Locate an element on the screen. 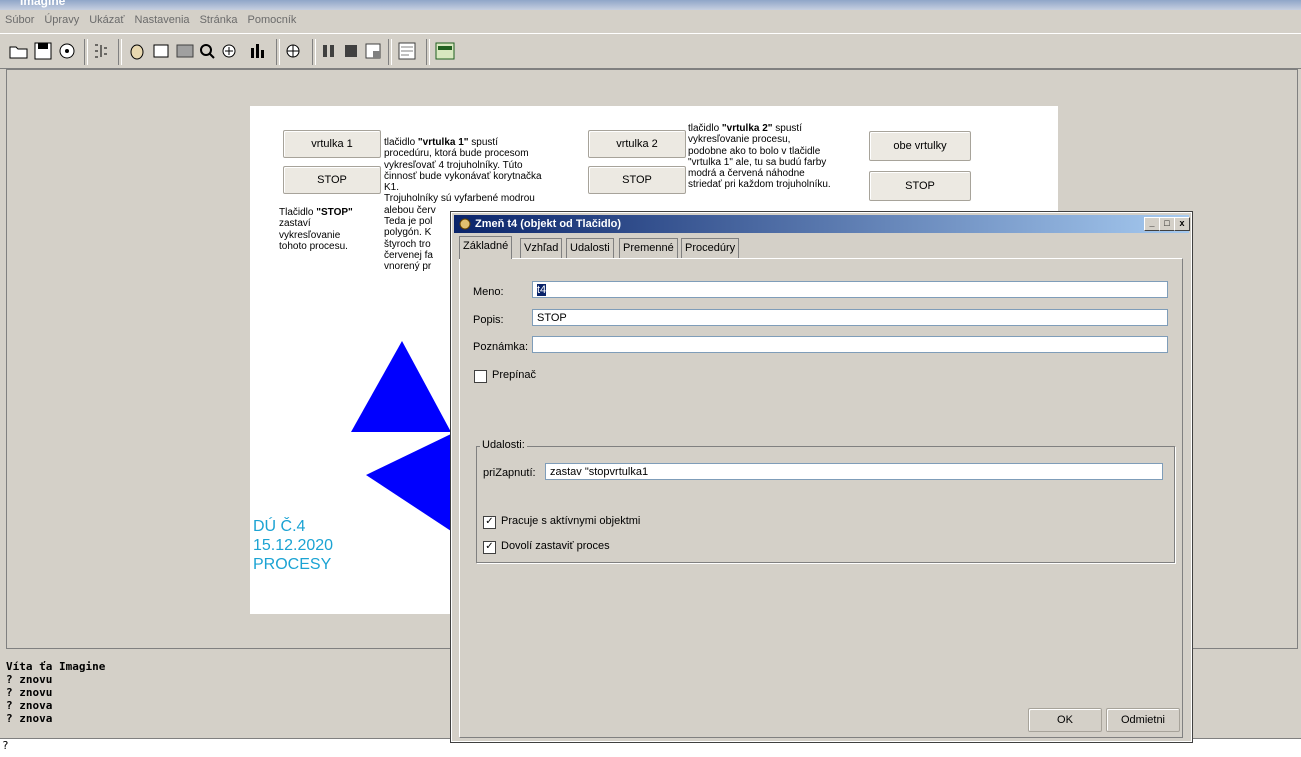 This screenshot has width=1301, height=757. ok-button: OK is located at coordinates (1065, 720).